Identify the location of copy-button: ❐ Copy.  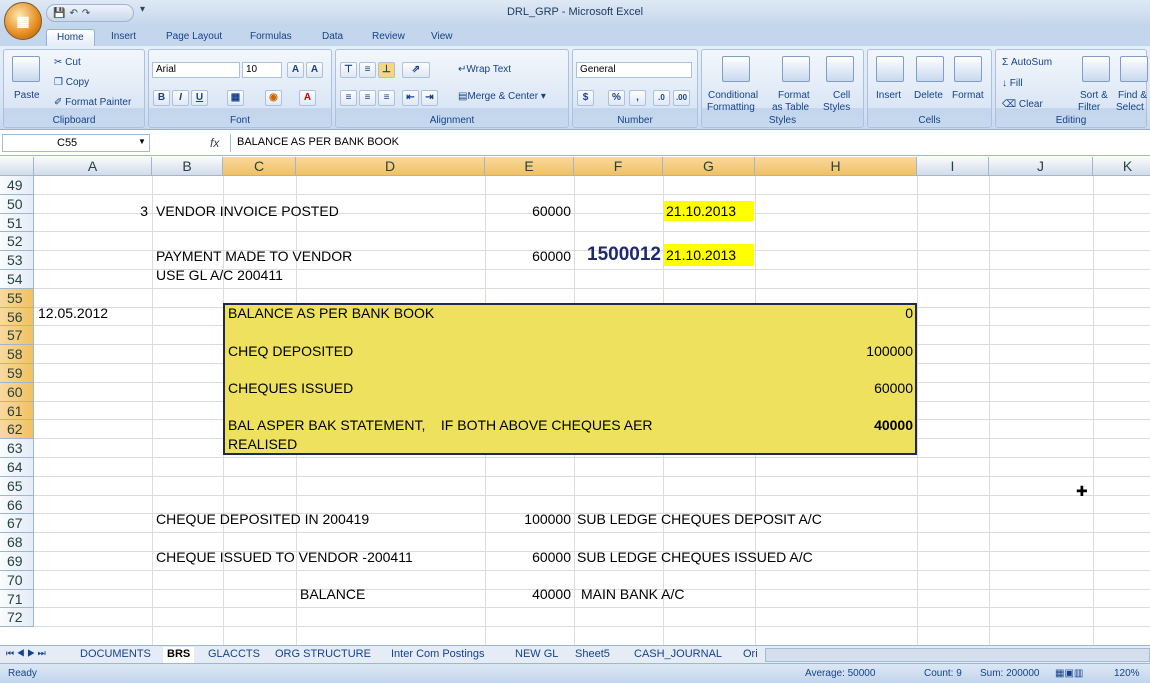
(71, 82).